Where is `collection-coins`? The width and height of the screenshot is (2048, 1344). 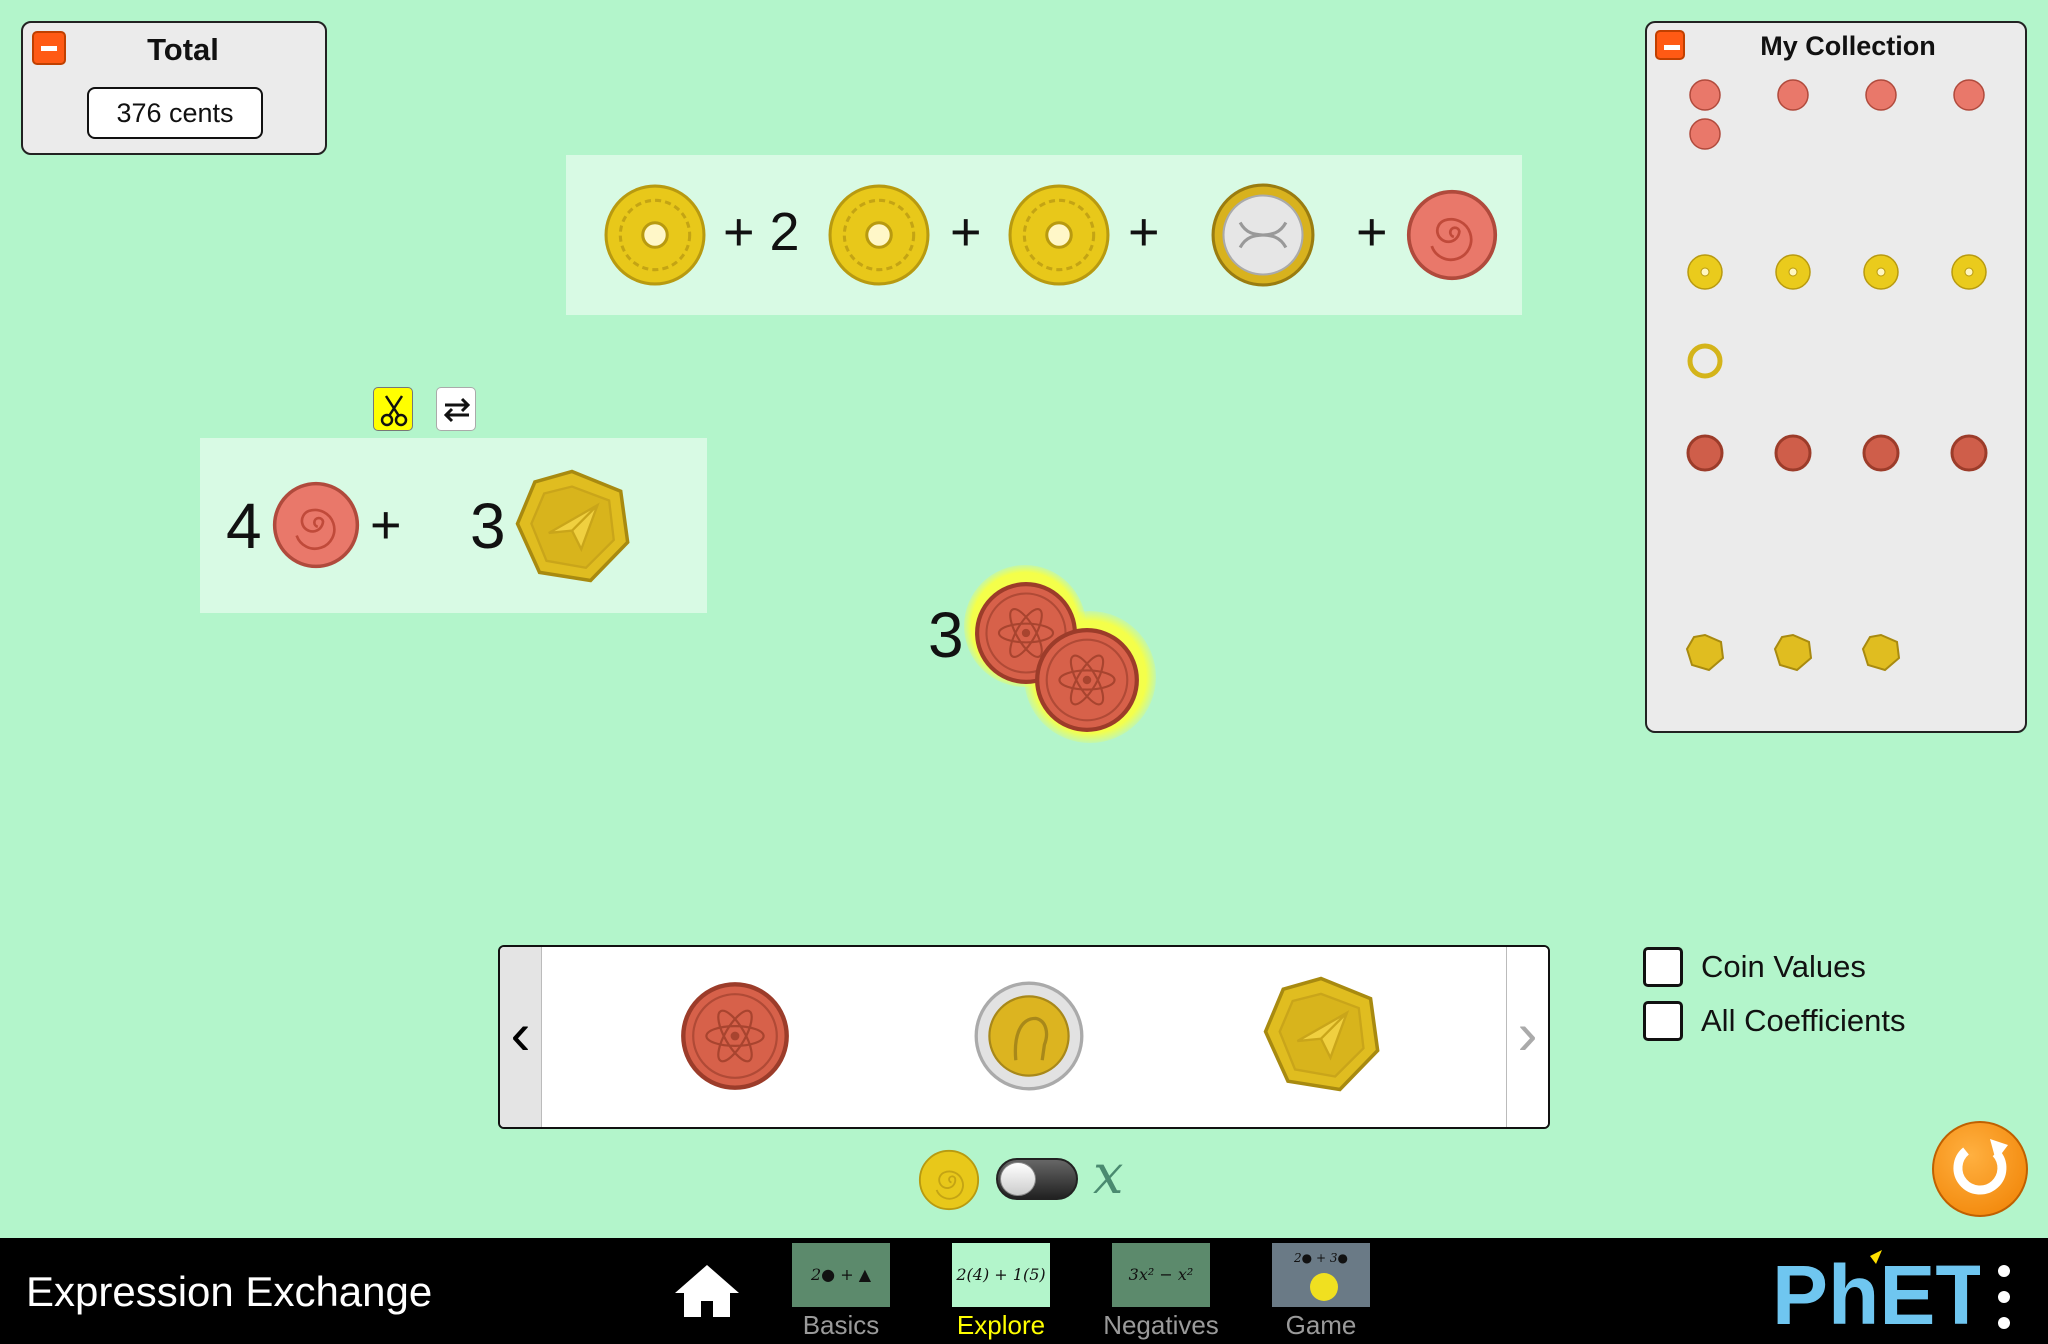 collection-coins is located at coordinates (1836, 375).